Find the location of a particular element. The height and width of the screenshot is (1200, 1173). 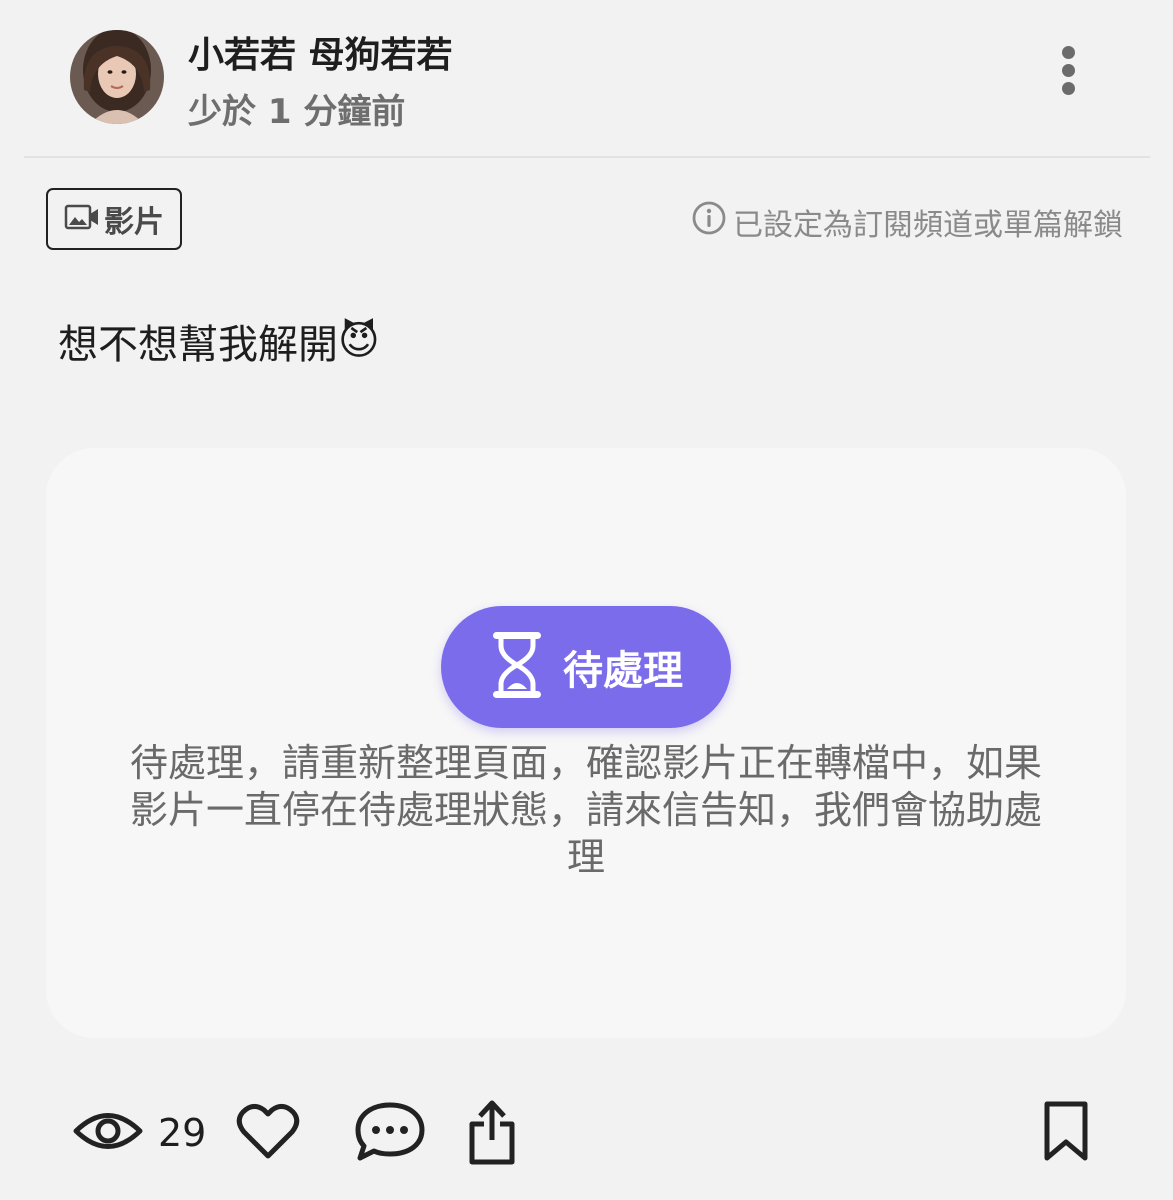

media-type-tag: 影片 is located at coordinates (114, 219).